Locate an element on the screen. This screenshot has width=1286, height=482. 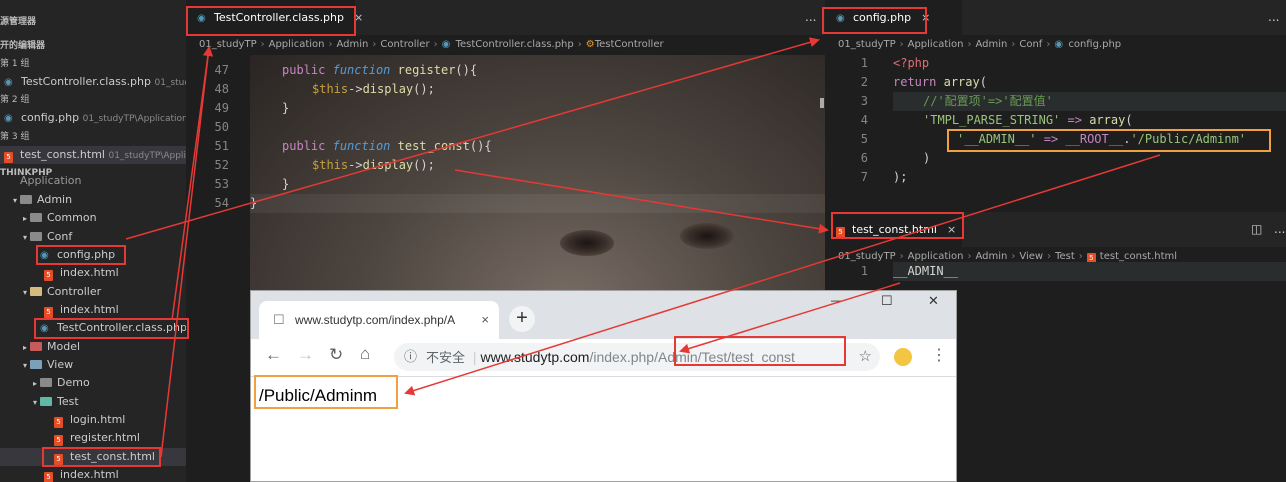
crumb: View is located at coordinates (1031, 256).